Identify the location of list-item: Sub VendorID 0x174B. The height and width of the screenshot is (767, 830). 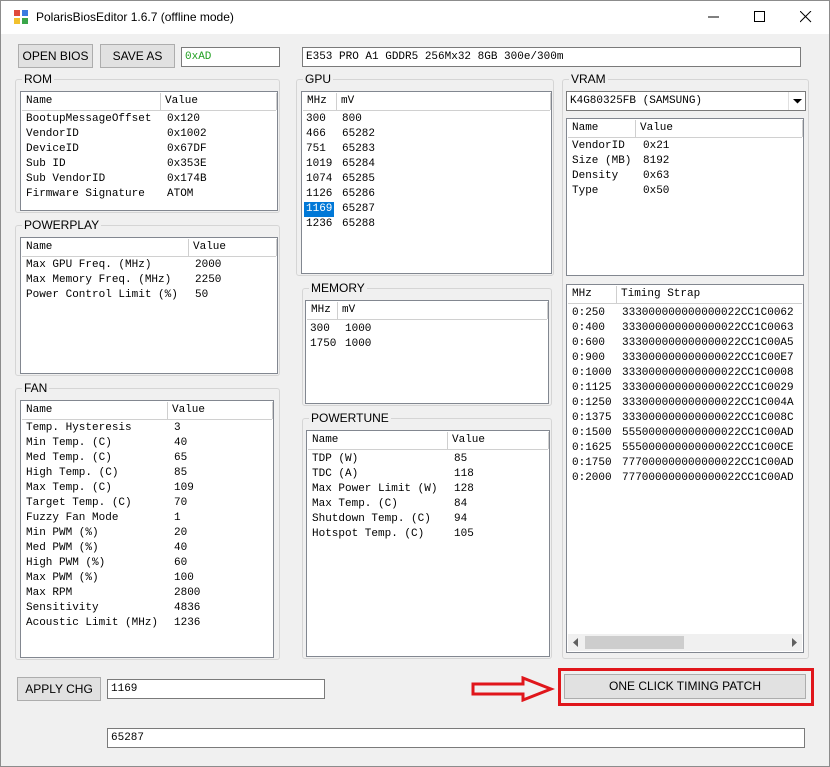
(149, 179).